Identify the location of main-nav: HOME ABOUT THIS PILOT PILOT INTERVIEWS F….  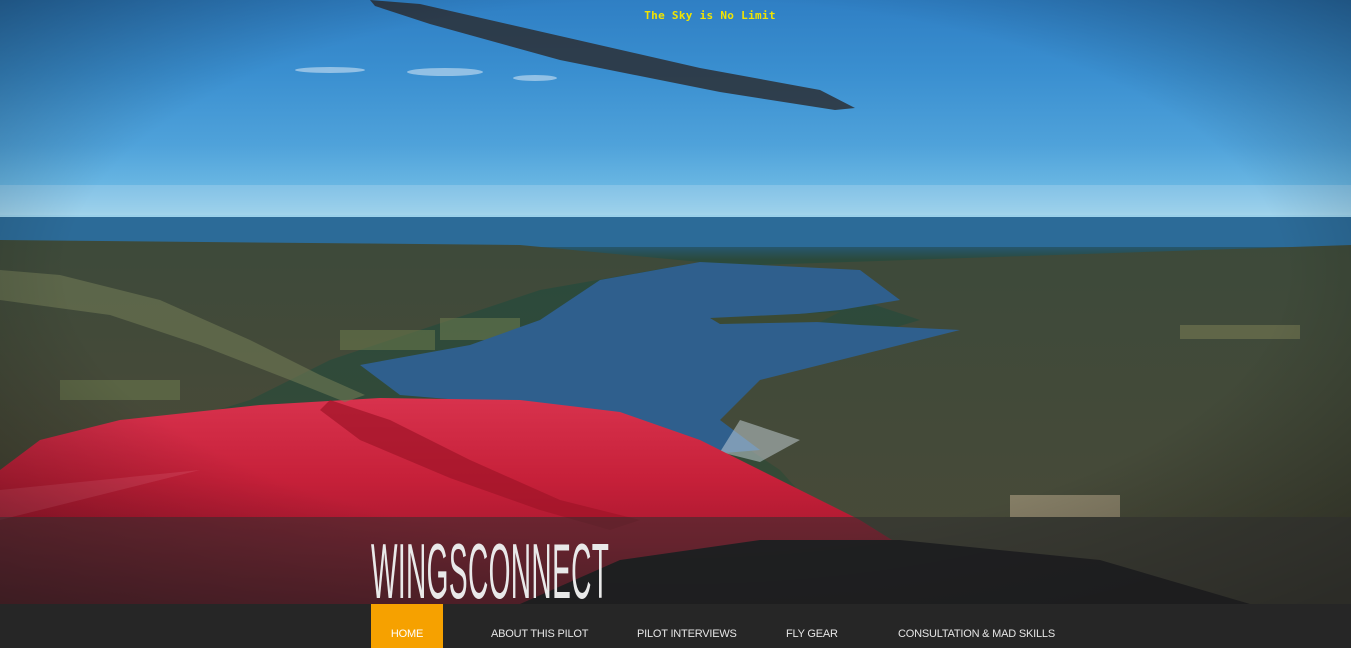
(675, 626).